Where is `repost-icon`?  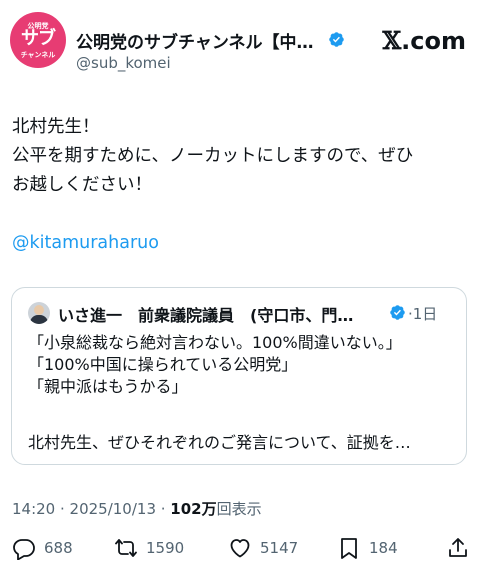
repost-icon is located at coordinates (126, 548).